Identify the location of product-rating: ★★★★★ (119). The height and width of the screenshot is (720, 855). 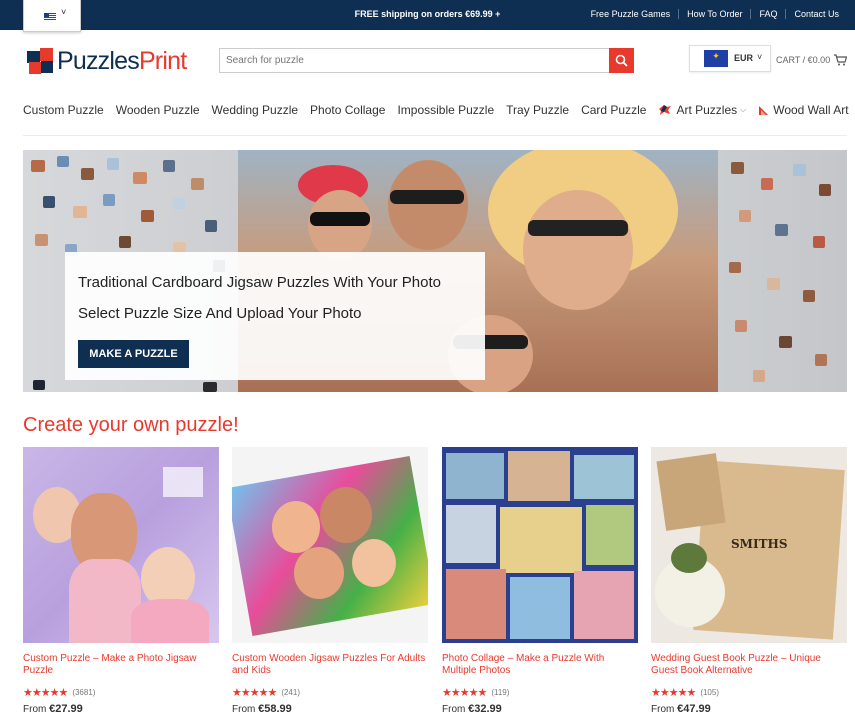
(475, 692).